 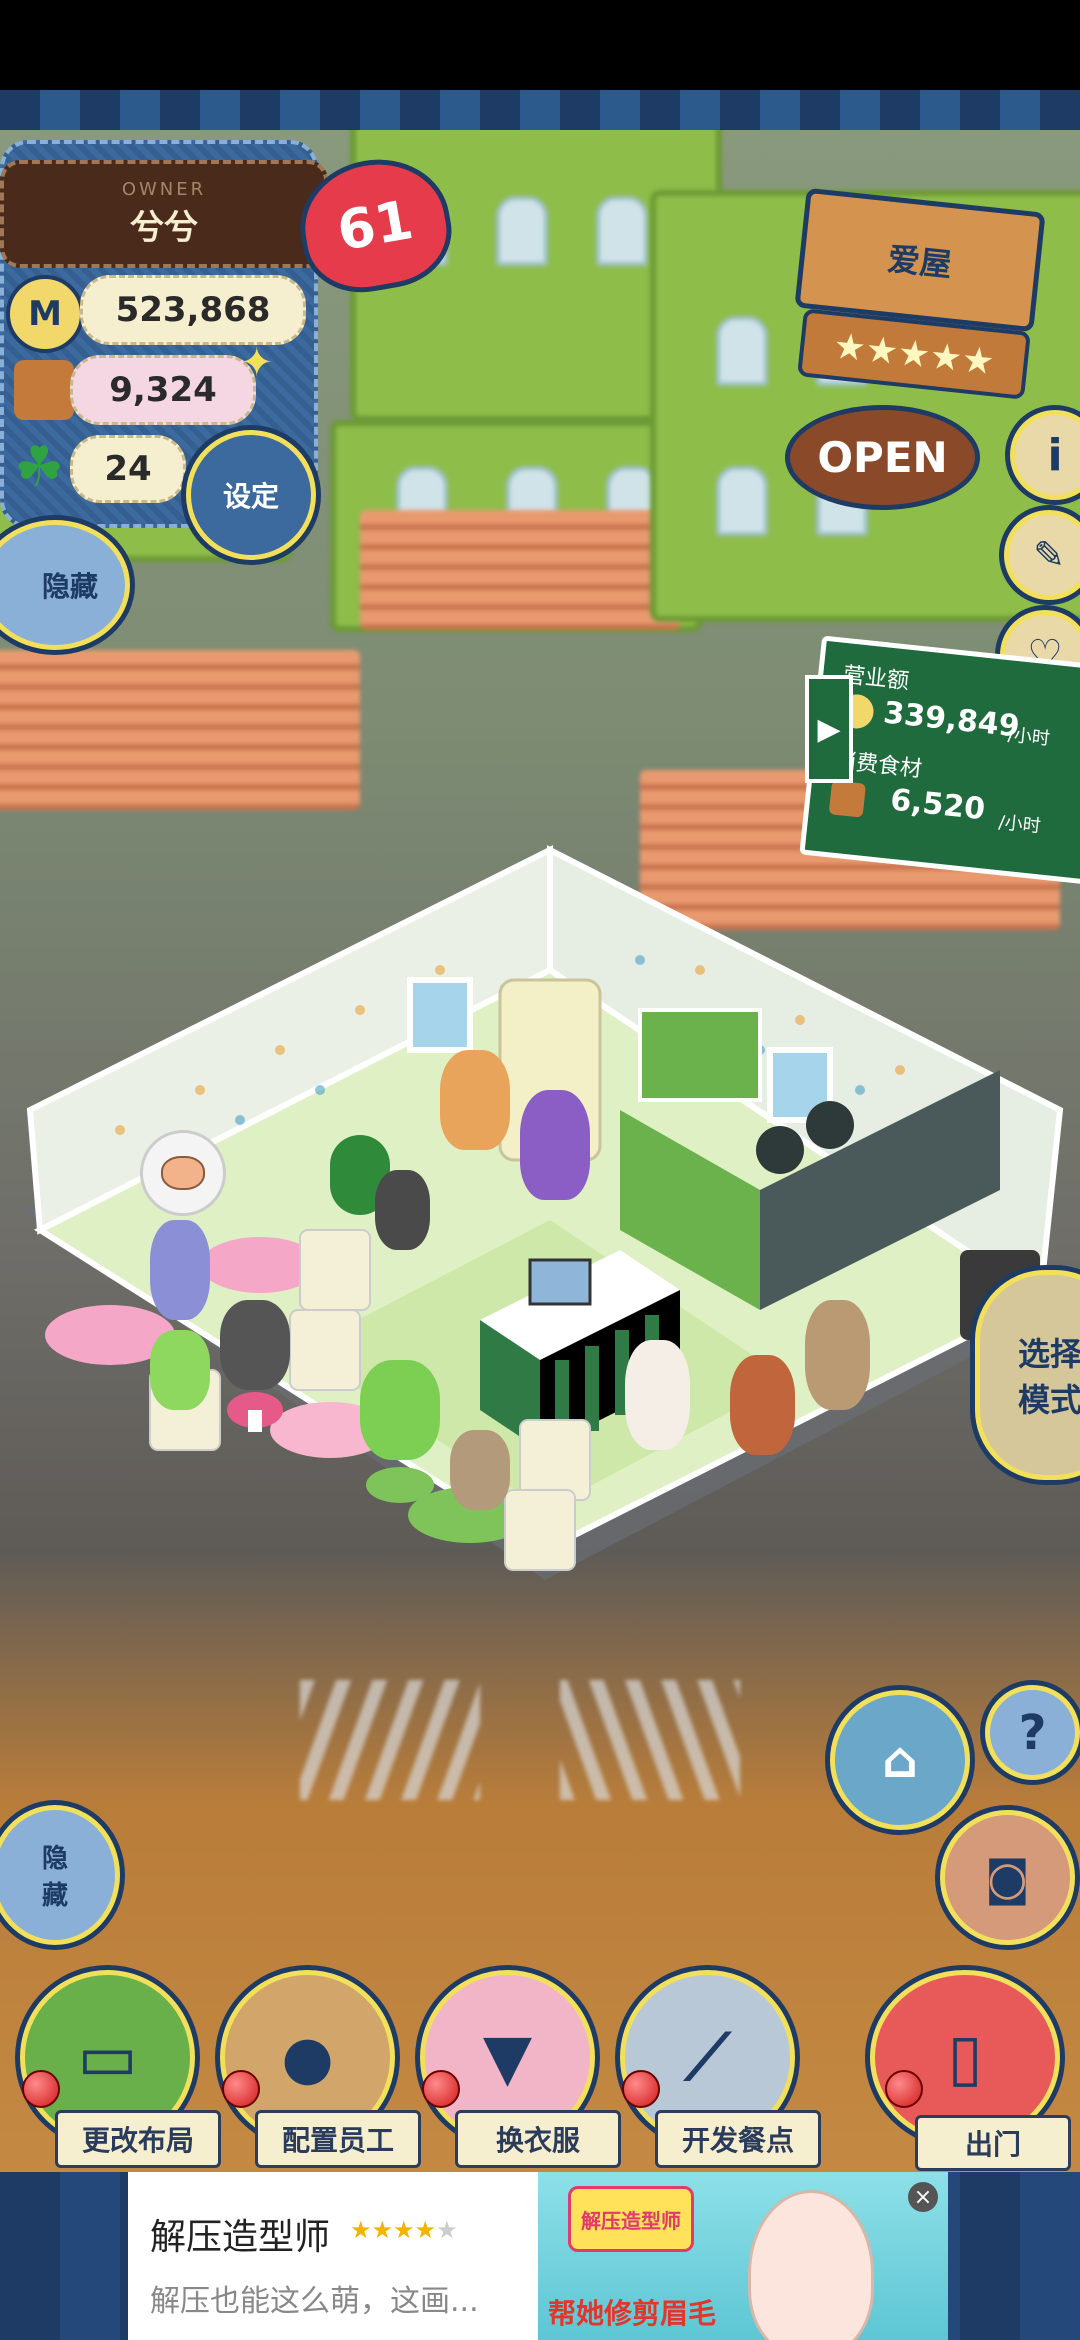 What do you see at coordinates (762, 1405) in the screenshot?
I see `staff-raccoon-character` at bounding box center [762, 1405].